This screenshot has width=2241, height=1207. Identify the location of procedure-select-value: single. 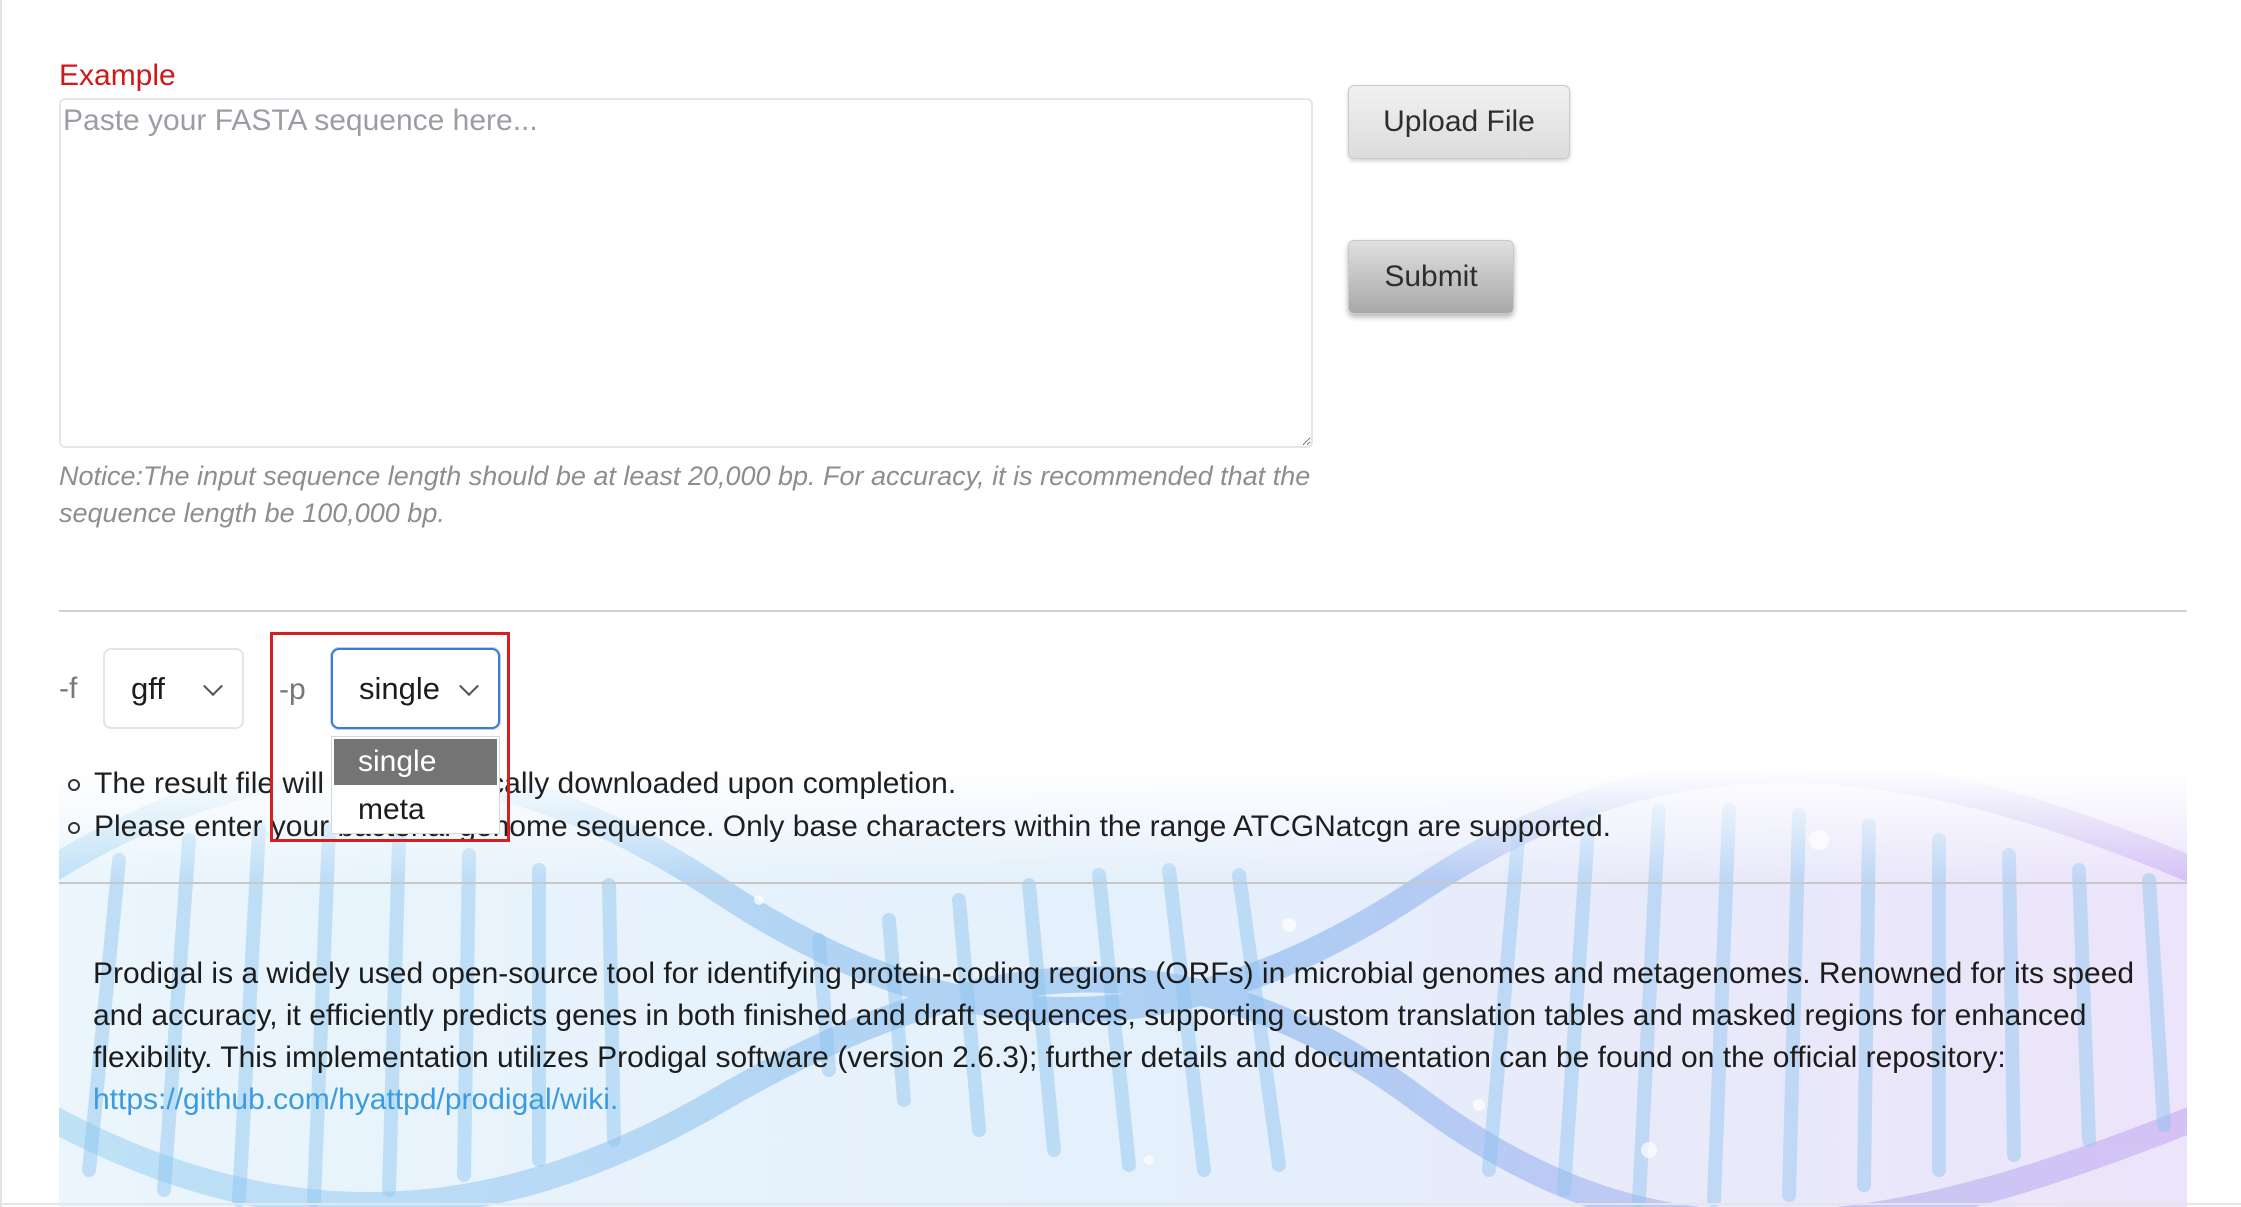
(399, 688).